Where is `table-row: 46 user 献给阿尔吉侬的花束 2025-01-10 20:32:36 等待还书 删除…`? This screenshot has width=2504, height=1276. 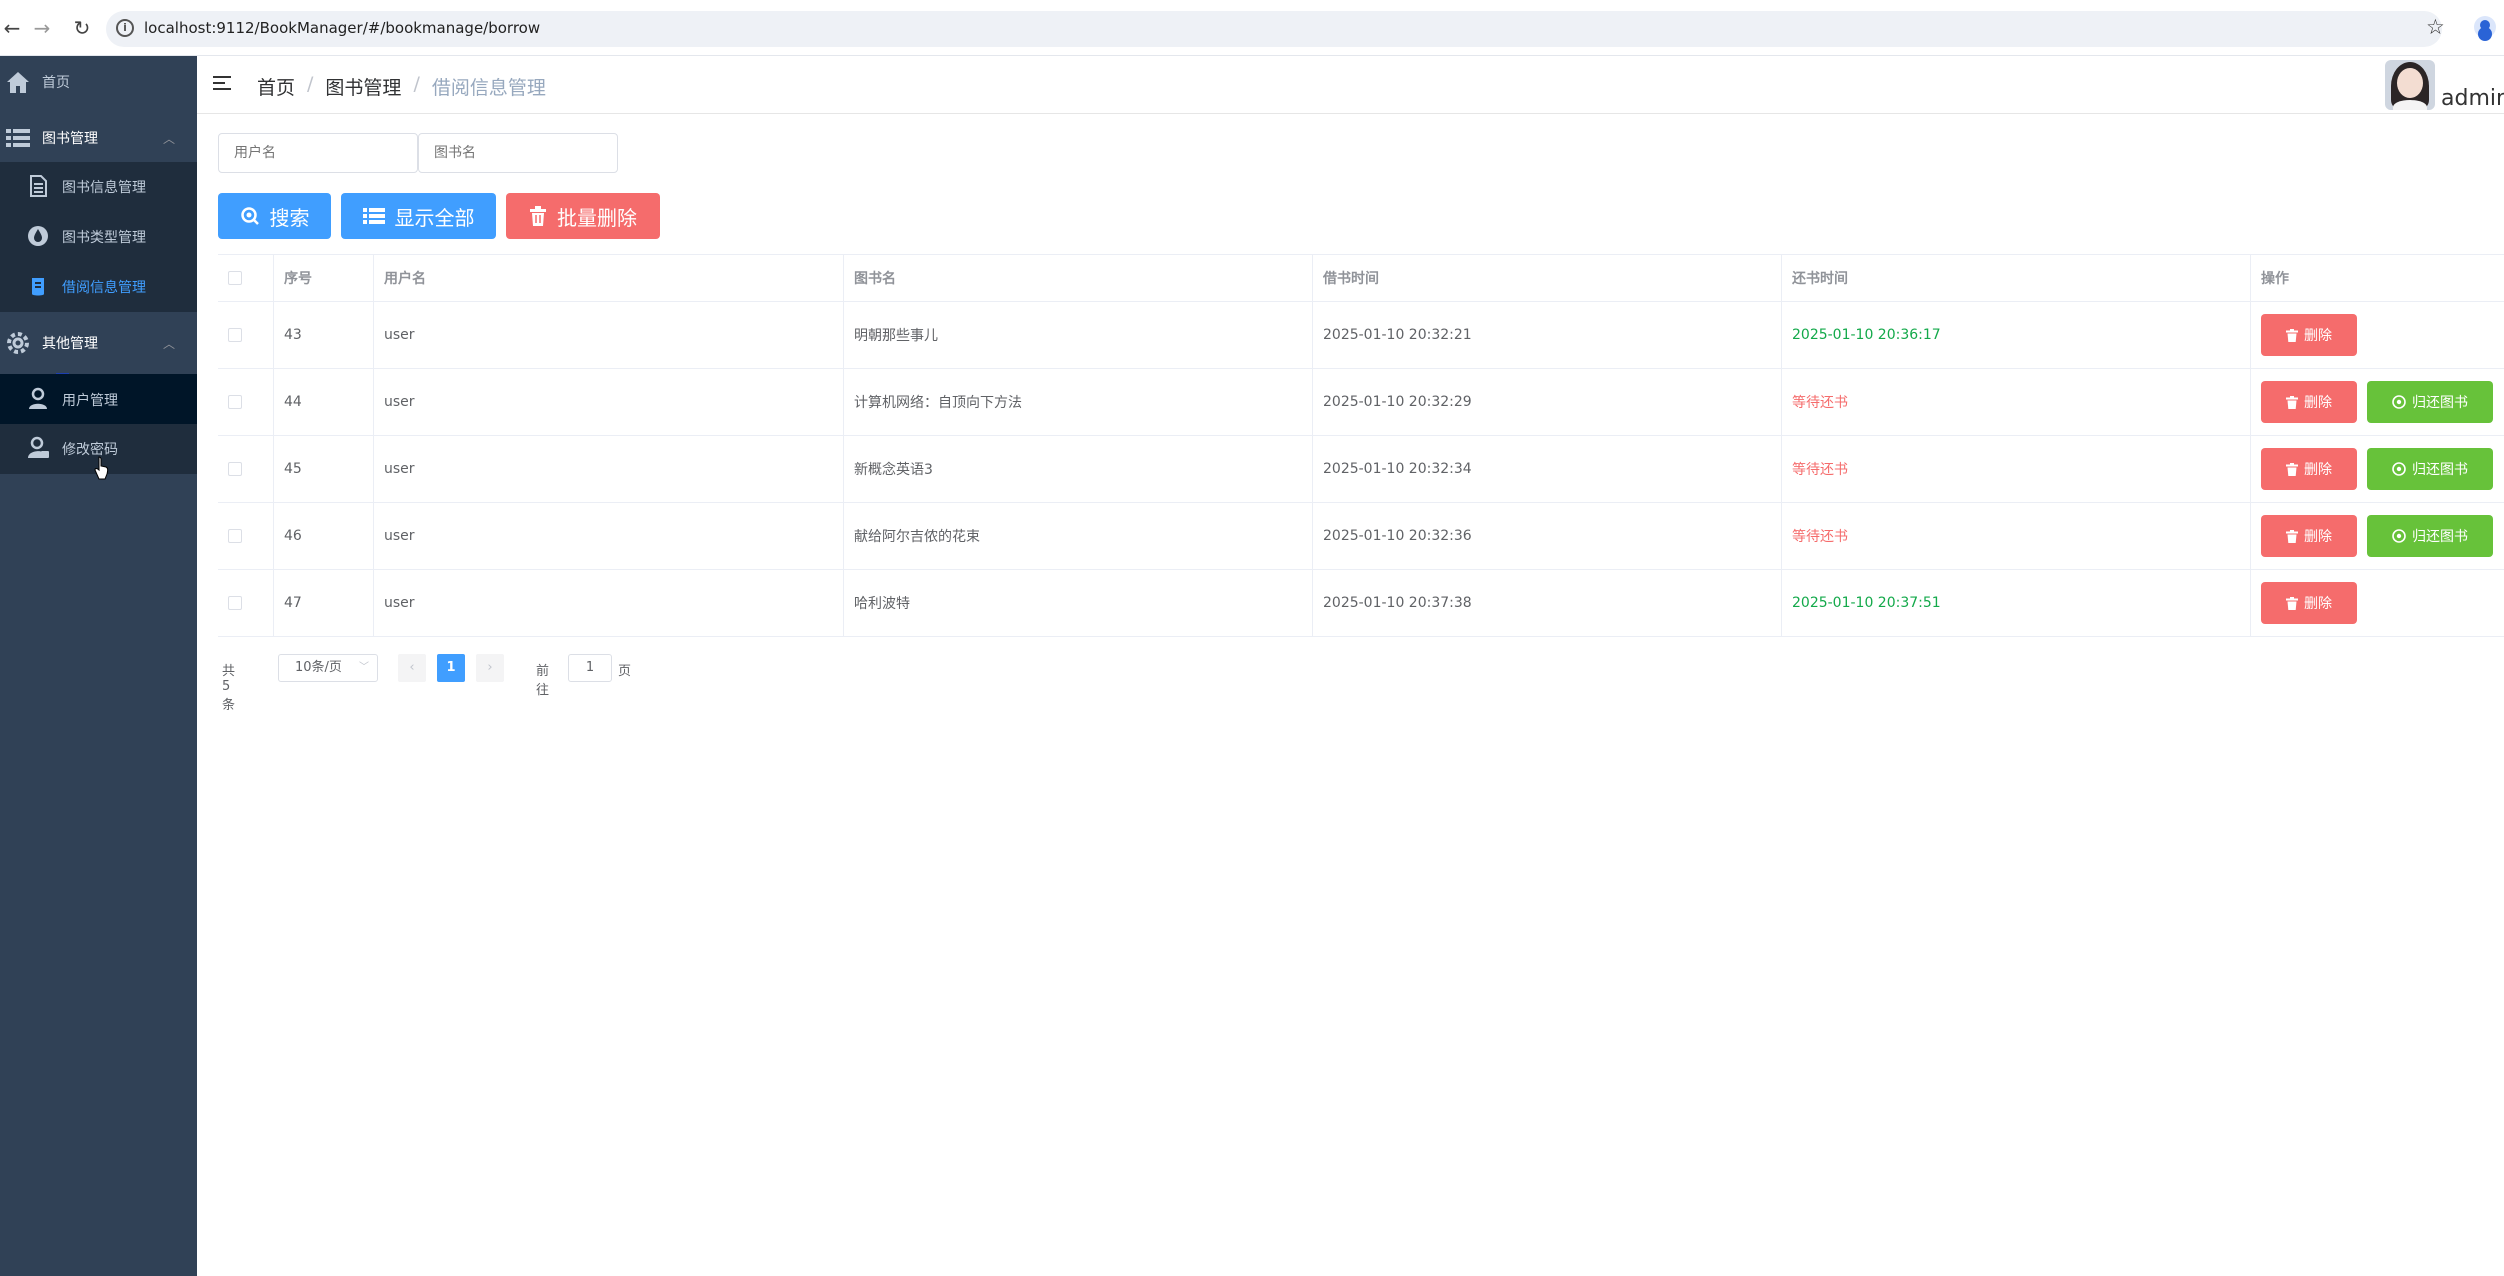 table-row: 46 user 献给阿尔吉侬的花束 2025-01-10 20:32:36 等待还书 删除… is located at coordinates (1361, 536).